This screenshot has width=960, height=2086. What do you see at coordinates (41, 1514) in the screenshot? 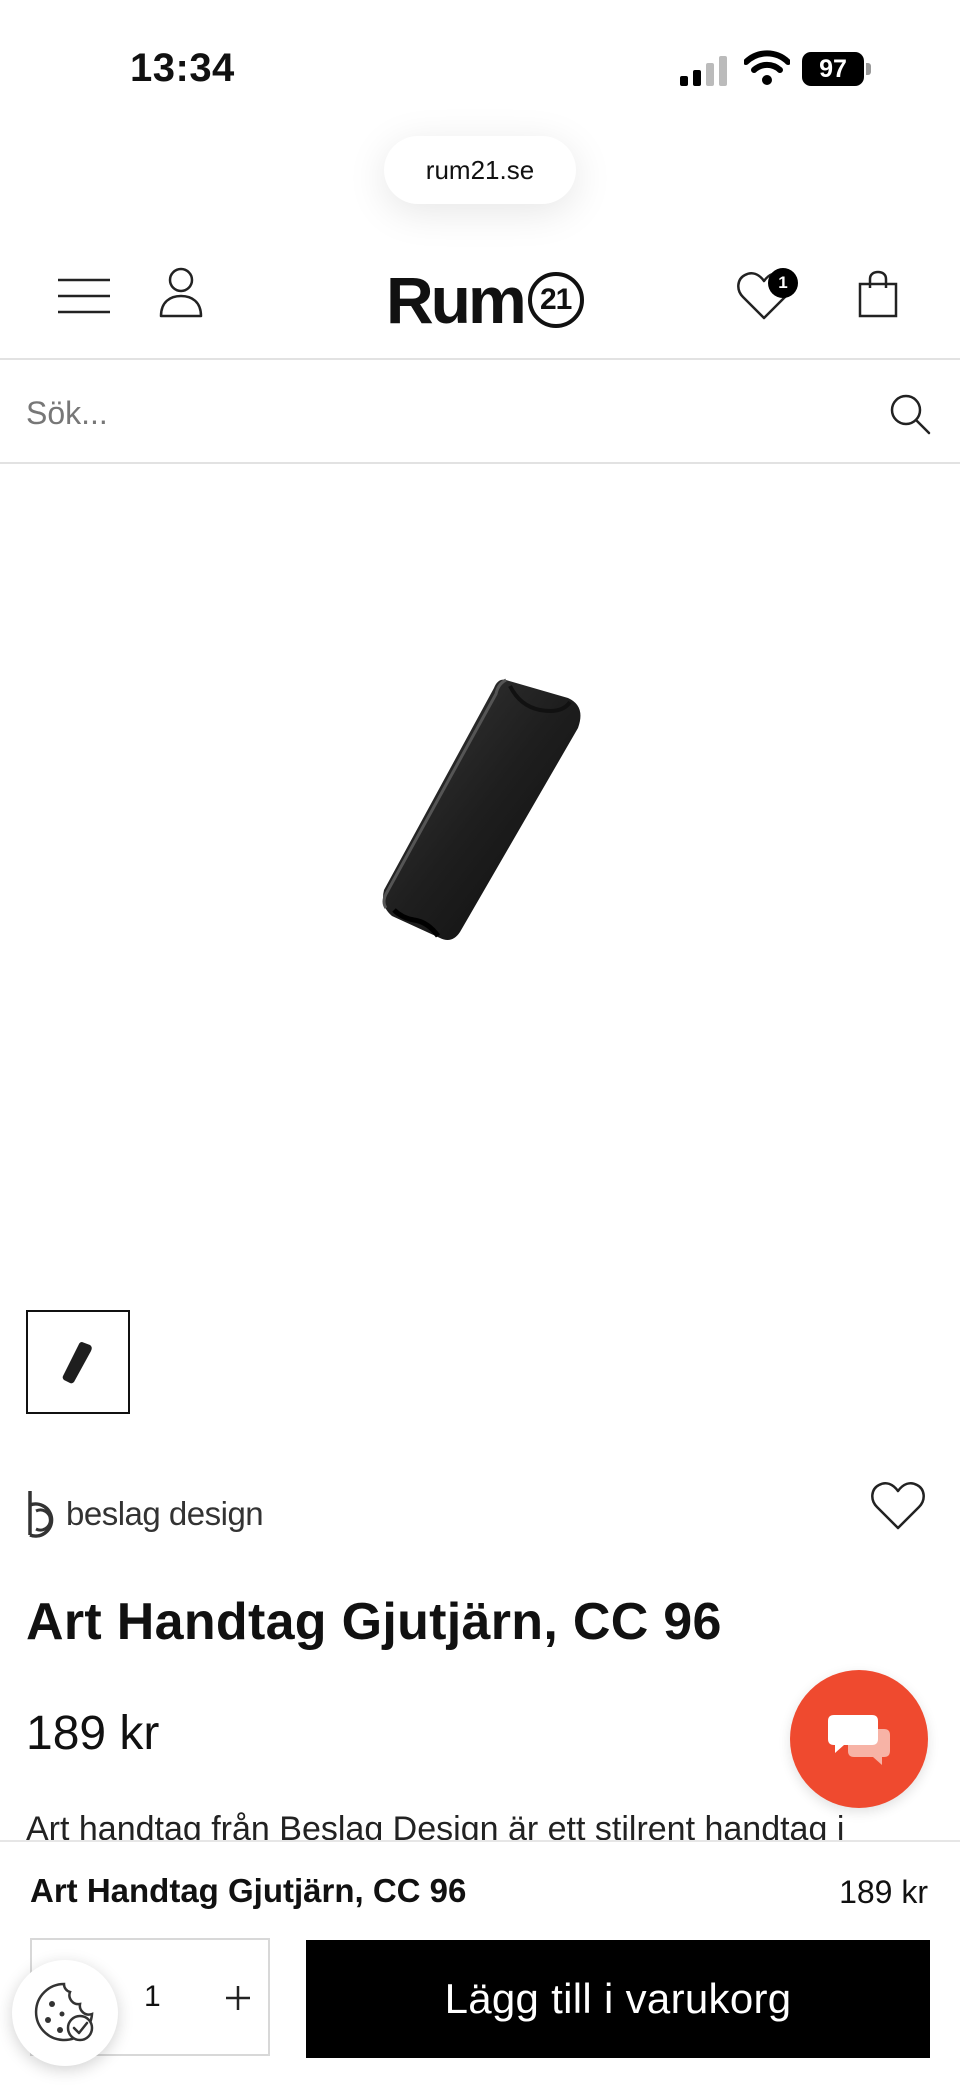
I see `brand-mark-icon` at bounding box center [41, 1514].